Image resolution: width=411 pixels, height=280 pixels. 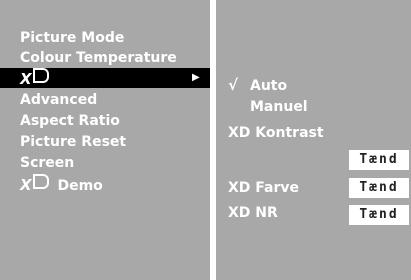 What do you see at coordinates (72, 38) in the screenshot?
I see `menu-item-picture-mode: Picture Mode` at bounding box center [72, 38].